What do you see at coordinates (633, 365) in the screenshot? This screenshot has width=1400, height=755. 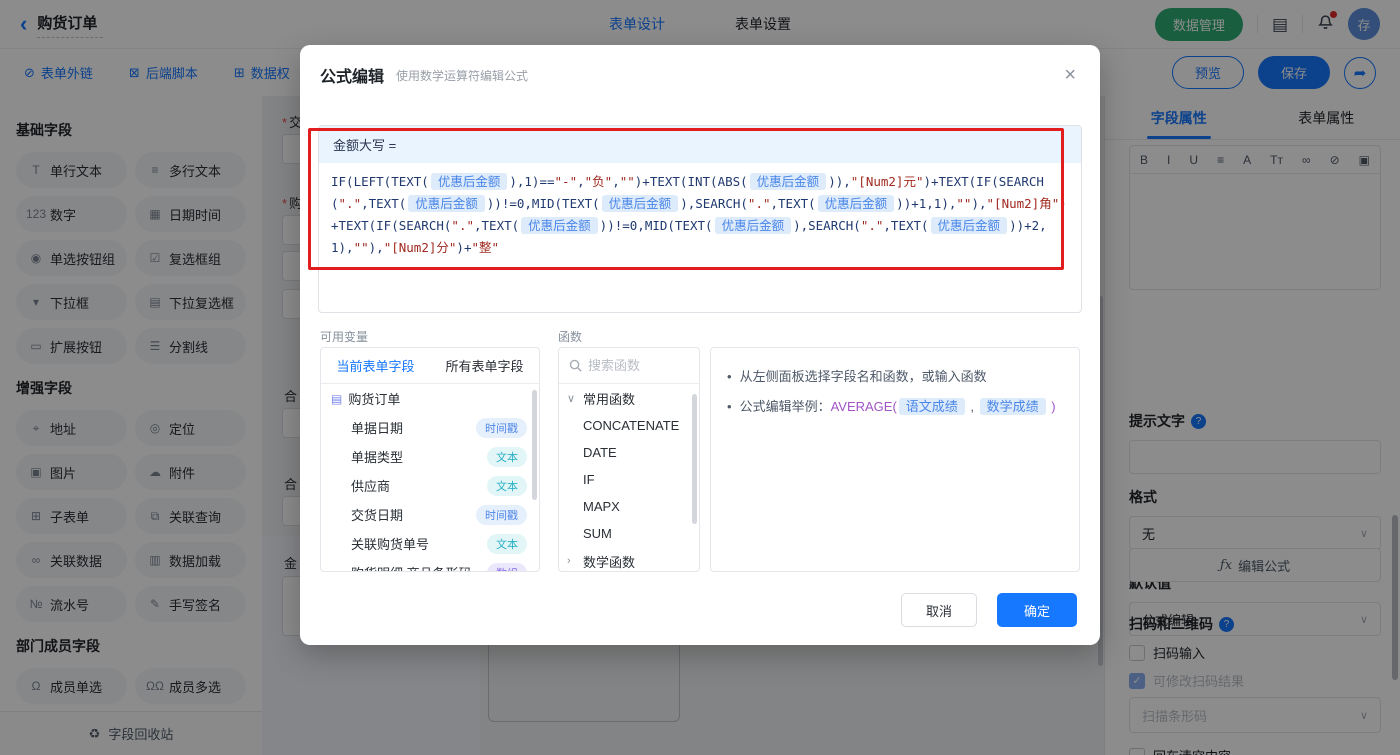 I see `function-search-input` at bounding box center [633, 365].